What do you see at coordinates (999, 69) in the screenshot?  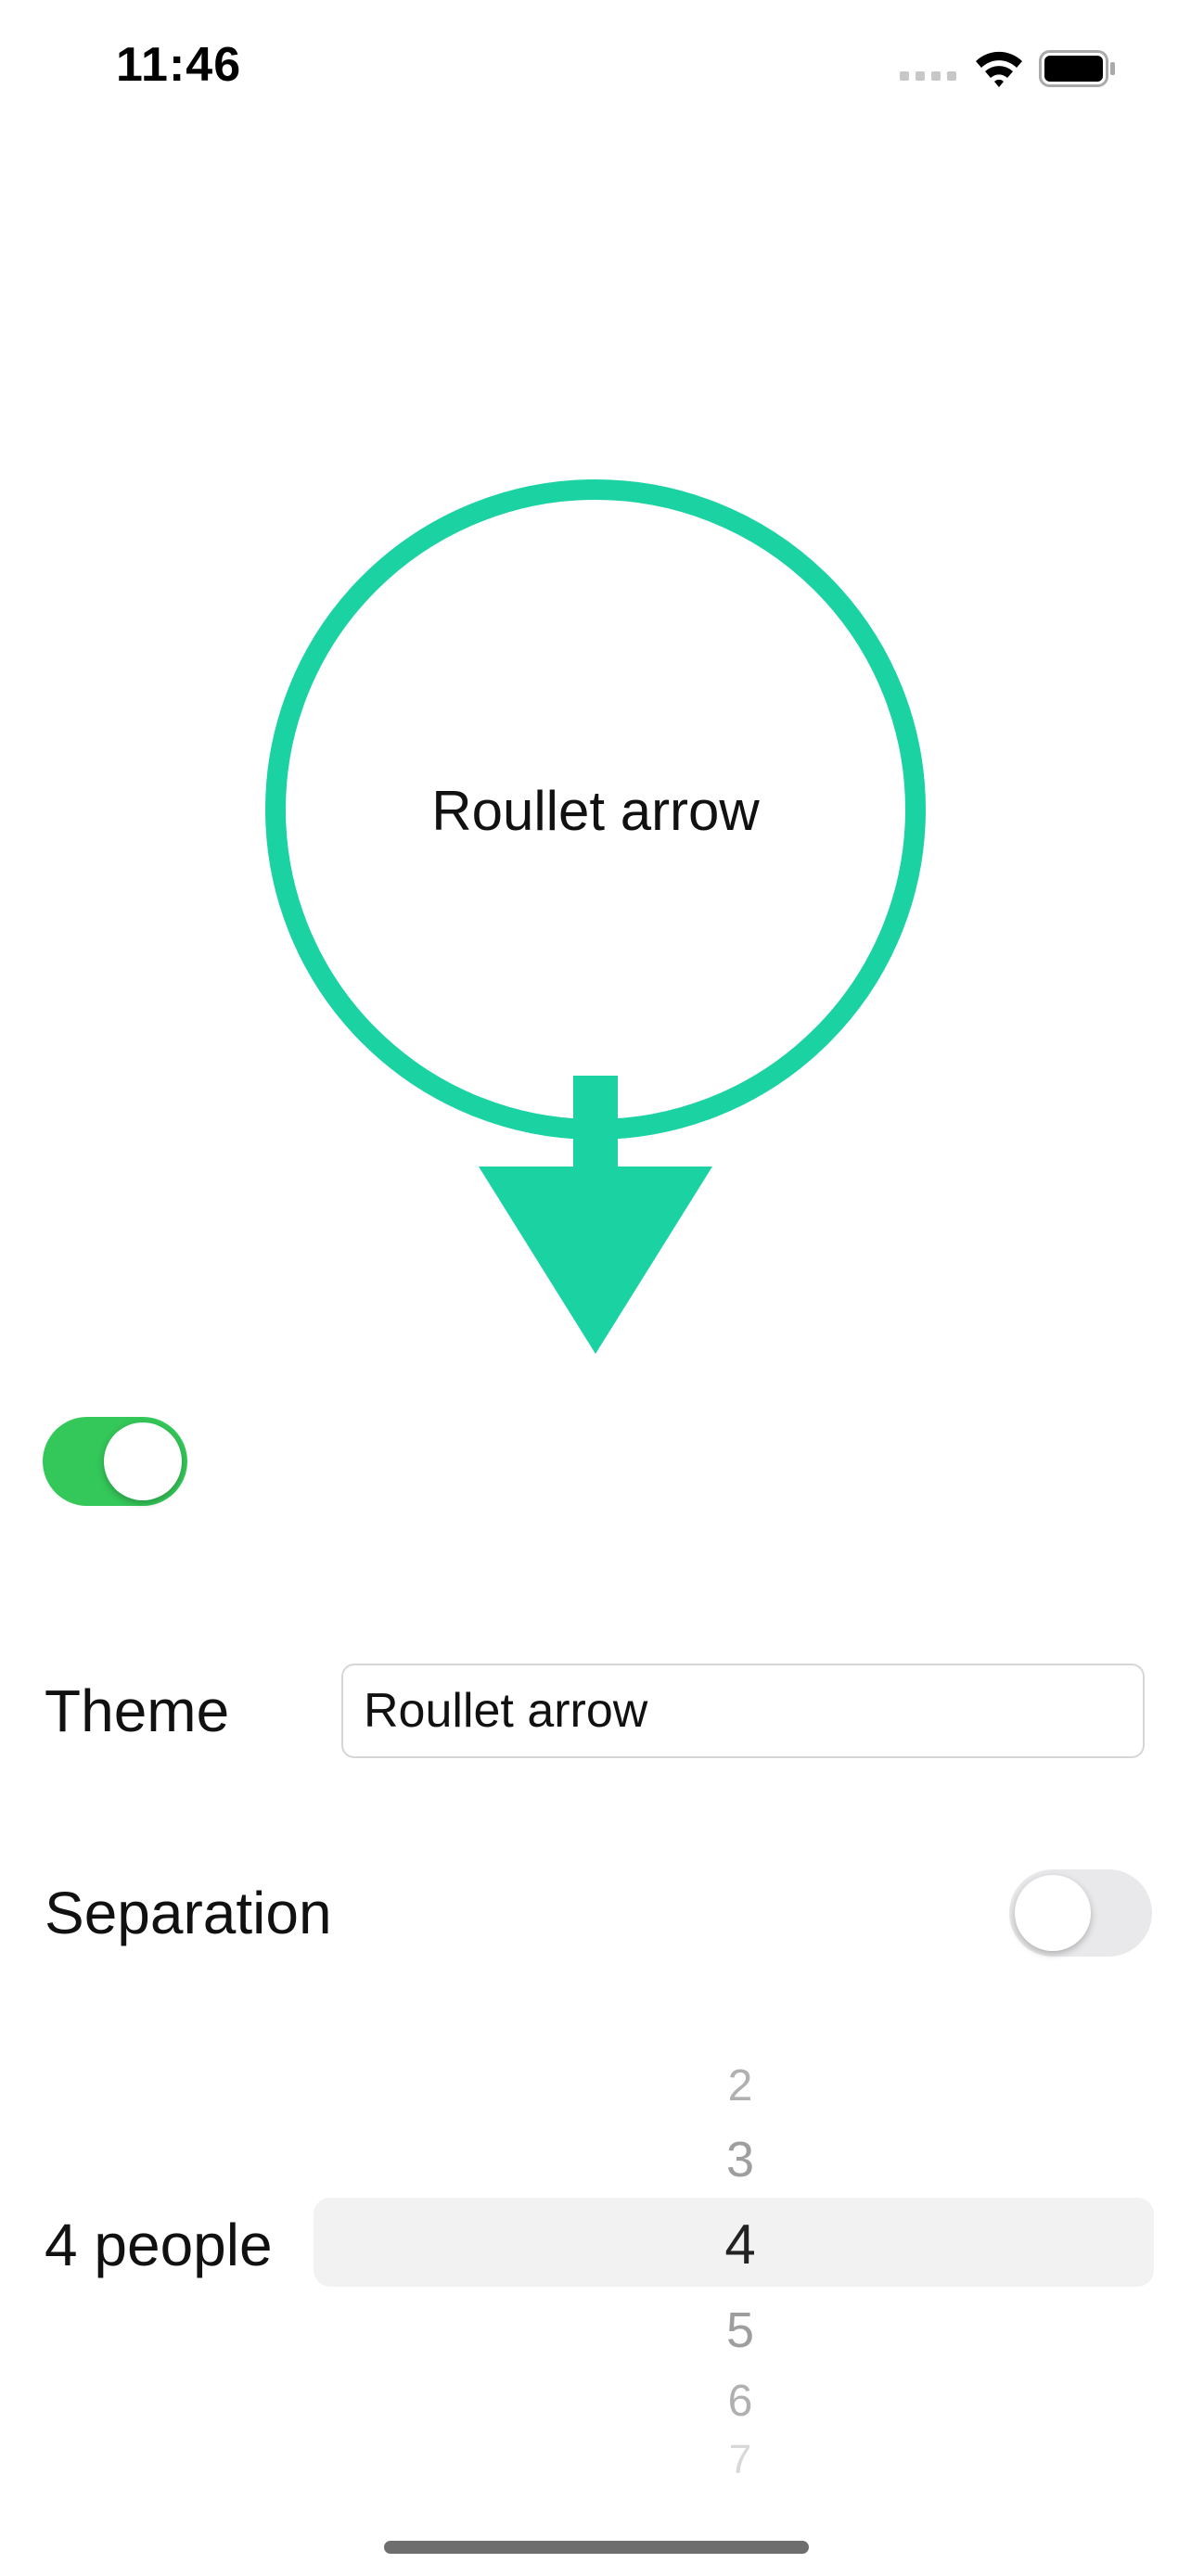 I see `wifi-icon` at bounding box center [999, 69].